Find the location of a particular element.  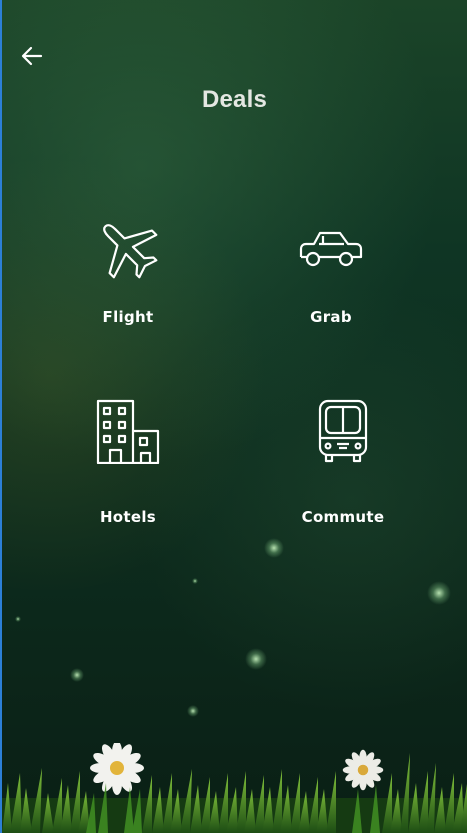

grass-decoration is located at coordinates (234, 788).